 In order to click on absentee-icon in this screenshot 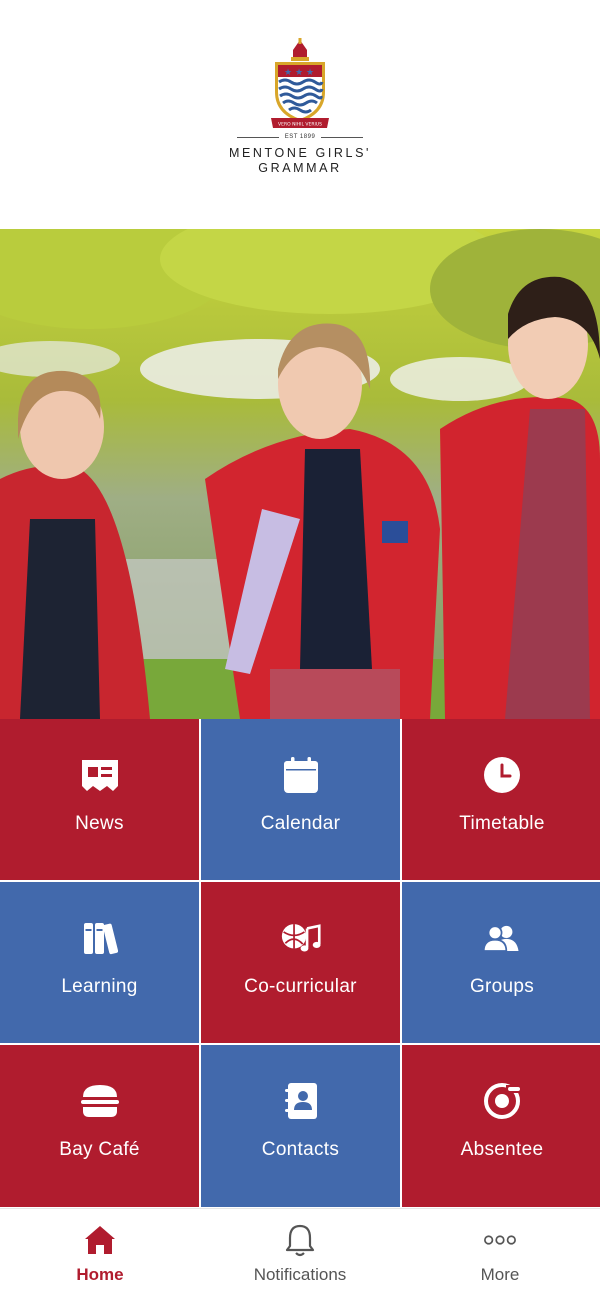, I will do `click(502, 1101)`.